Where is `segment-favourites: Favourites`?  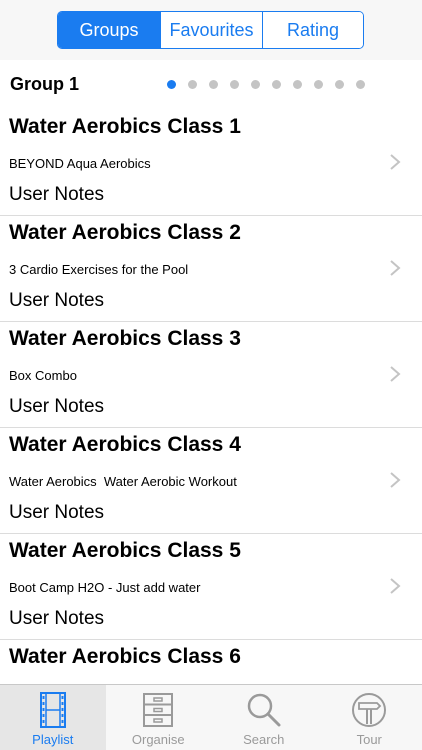
segment-favourites: Favourites is located at coordinates (211, 30).